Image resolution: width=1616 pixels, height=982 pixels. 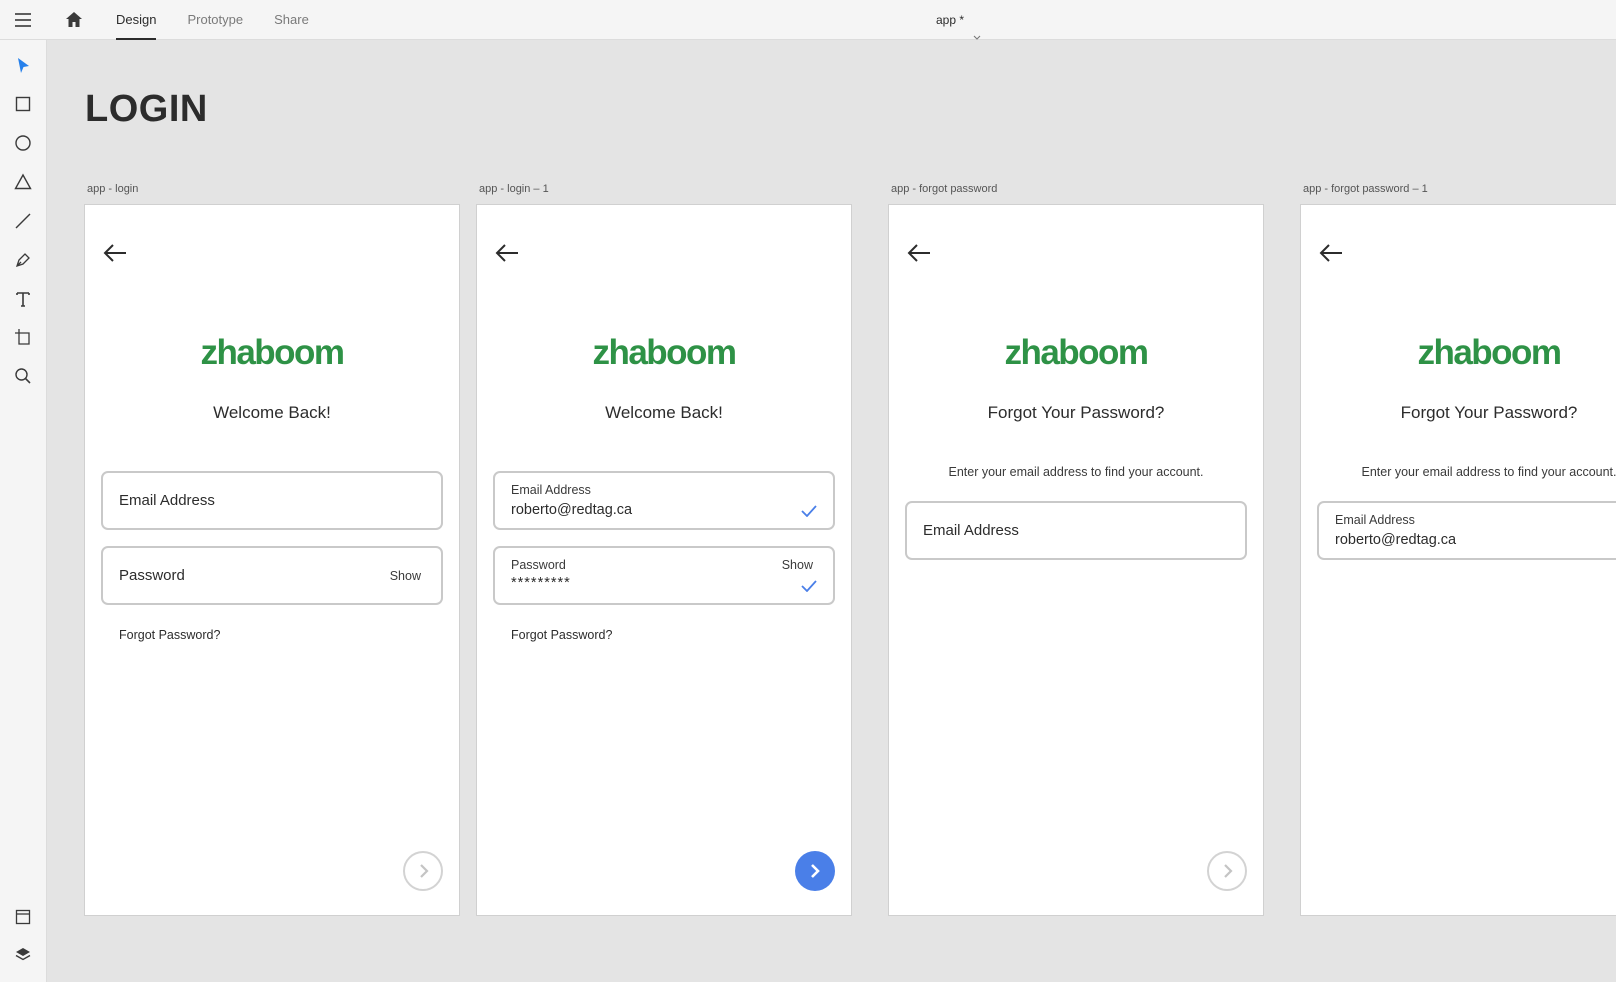 What do you see at coordinates (112, 189) in the screenshot?
I see `artboard-label: app - login` at bounding box center [112, 189].